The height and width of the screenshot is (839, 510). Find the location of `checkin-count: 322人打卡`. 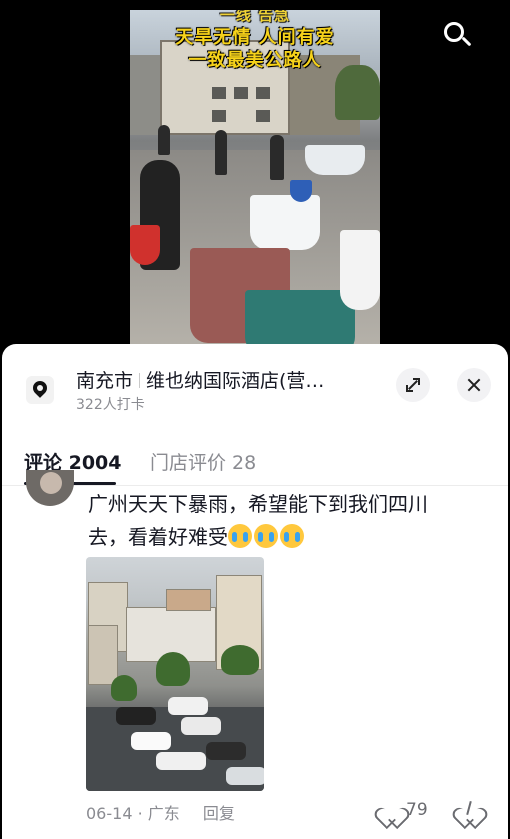

checkin-count: 322人打卡 is located at coordinates (110, 405).